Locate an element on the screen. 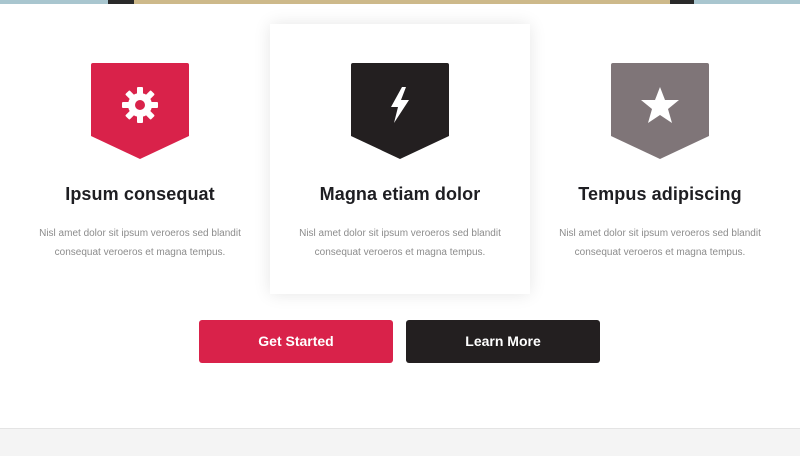  banner-dark-left is located at coordinates (121, 2).